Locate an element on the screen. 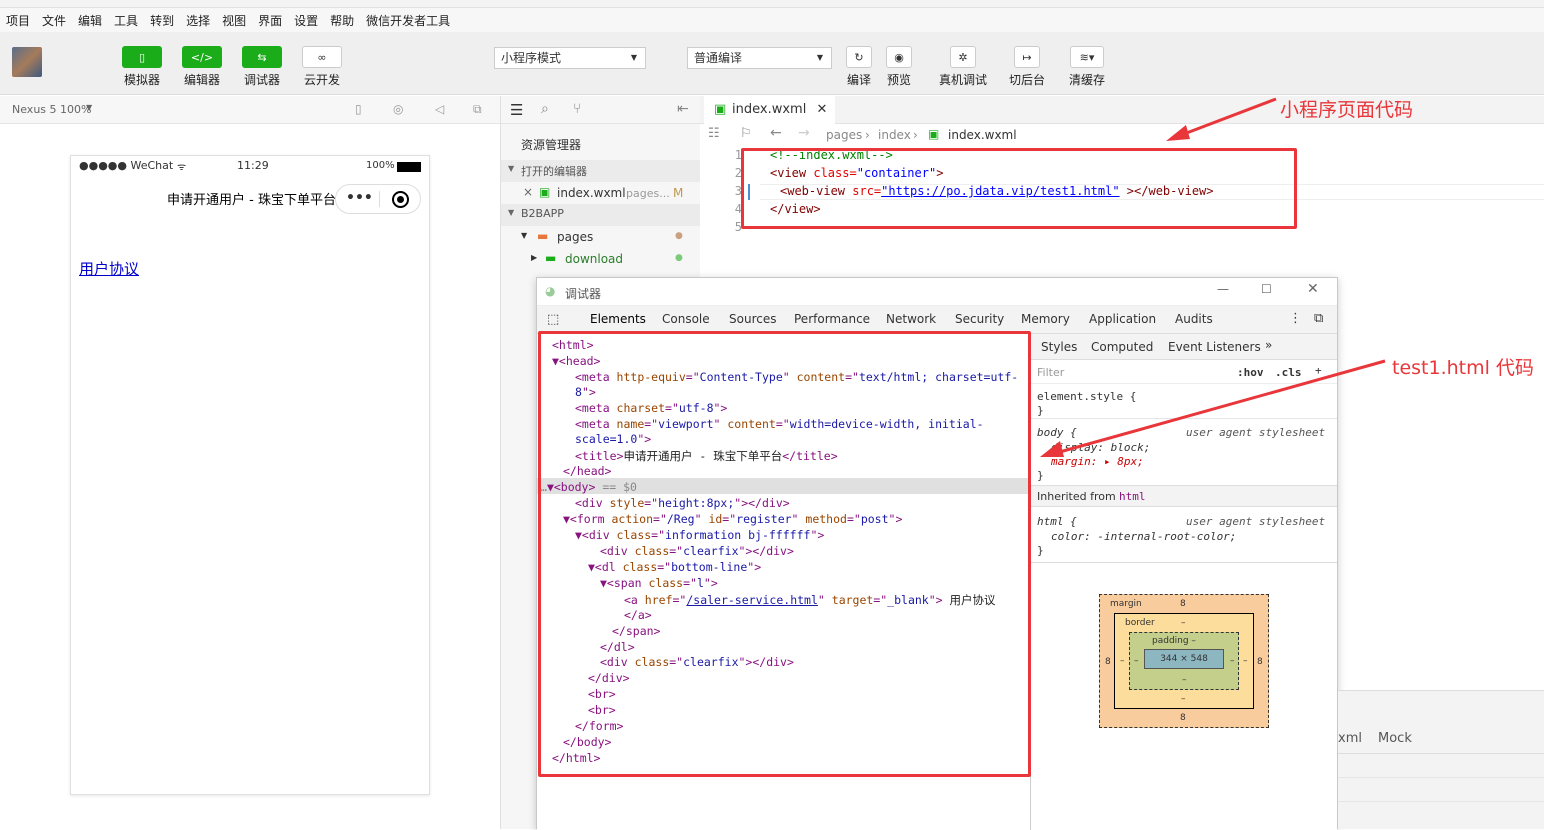 Image resolution: width=1544 pixels, height=830 pixels. tab-memory: Memory is located at coordinates (1045, 319).